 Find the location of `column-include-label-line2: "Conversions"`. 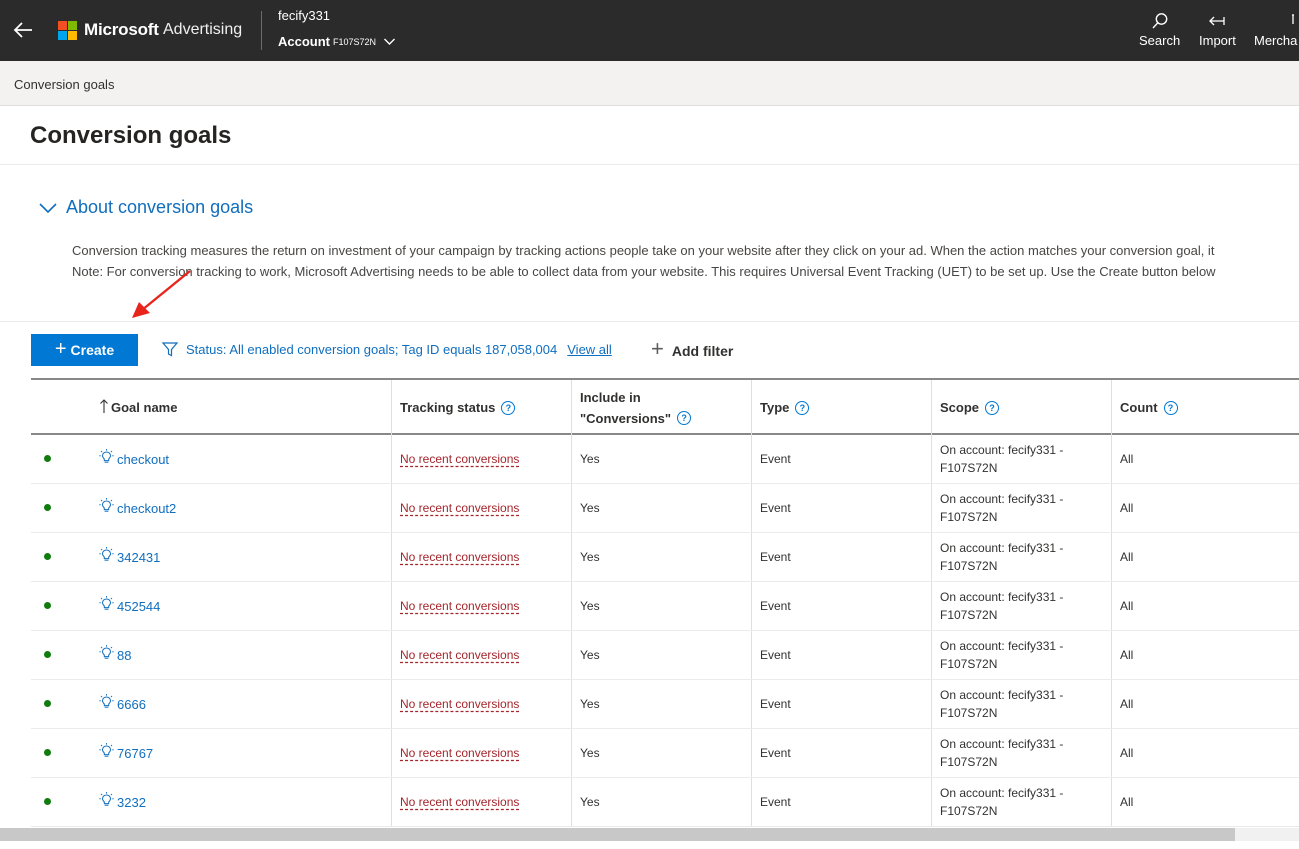

column-include-label-line2: "Conversions" is located at coordinates (626, 418).